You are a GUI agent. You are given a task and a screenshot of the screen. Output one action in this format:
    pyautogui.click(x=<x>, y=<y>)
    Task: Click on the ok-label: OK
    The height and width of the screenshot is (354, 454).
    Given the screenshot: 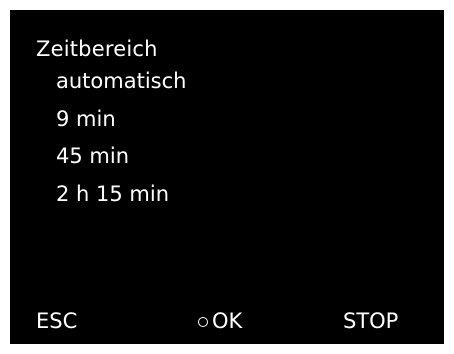 What is the action you would take?
    pyautogui.click(x=227, y=321)
    